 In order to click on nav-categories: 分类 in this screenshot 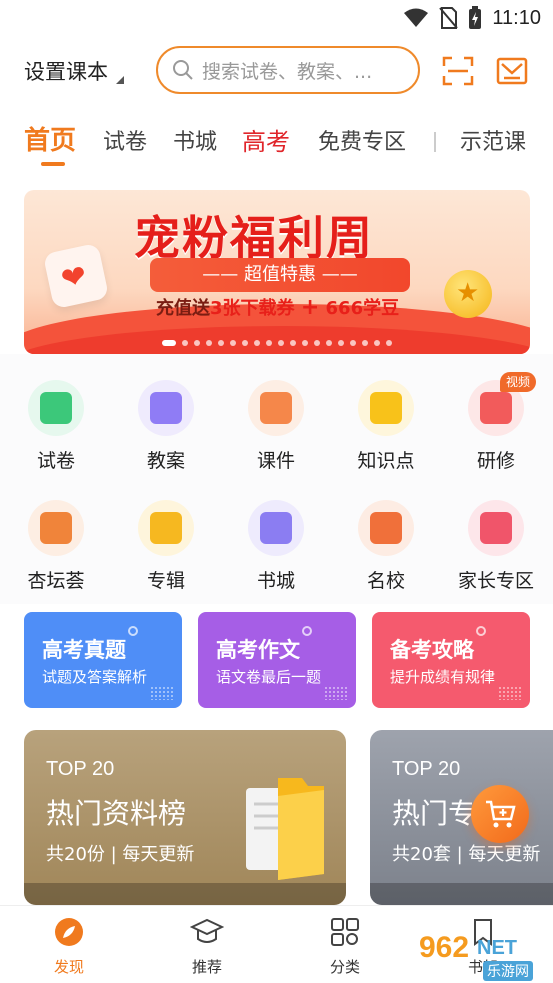, I will do `click(345, 946)`.